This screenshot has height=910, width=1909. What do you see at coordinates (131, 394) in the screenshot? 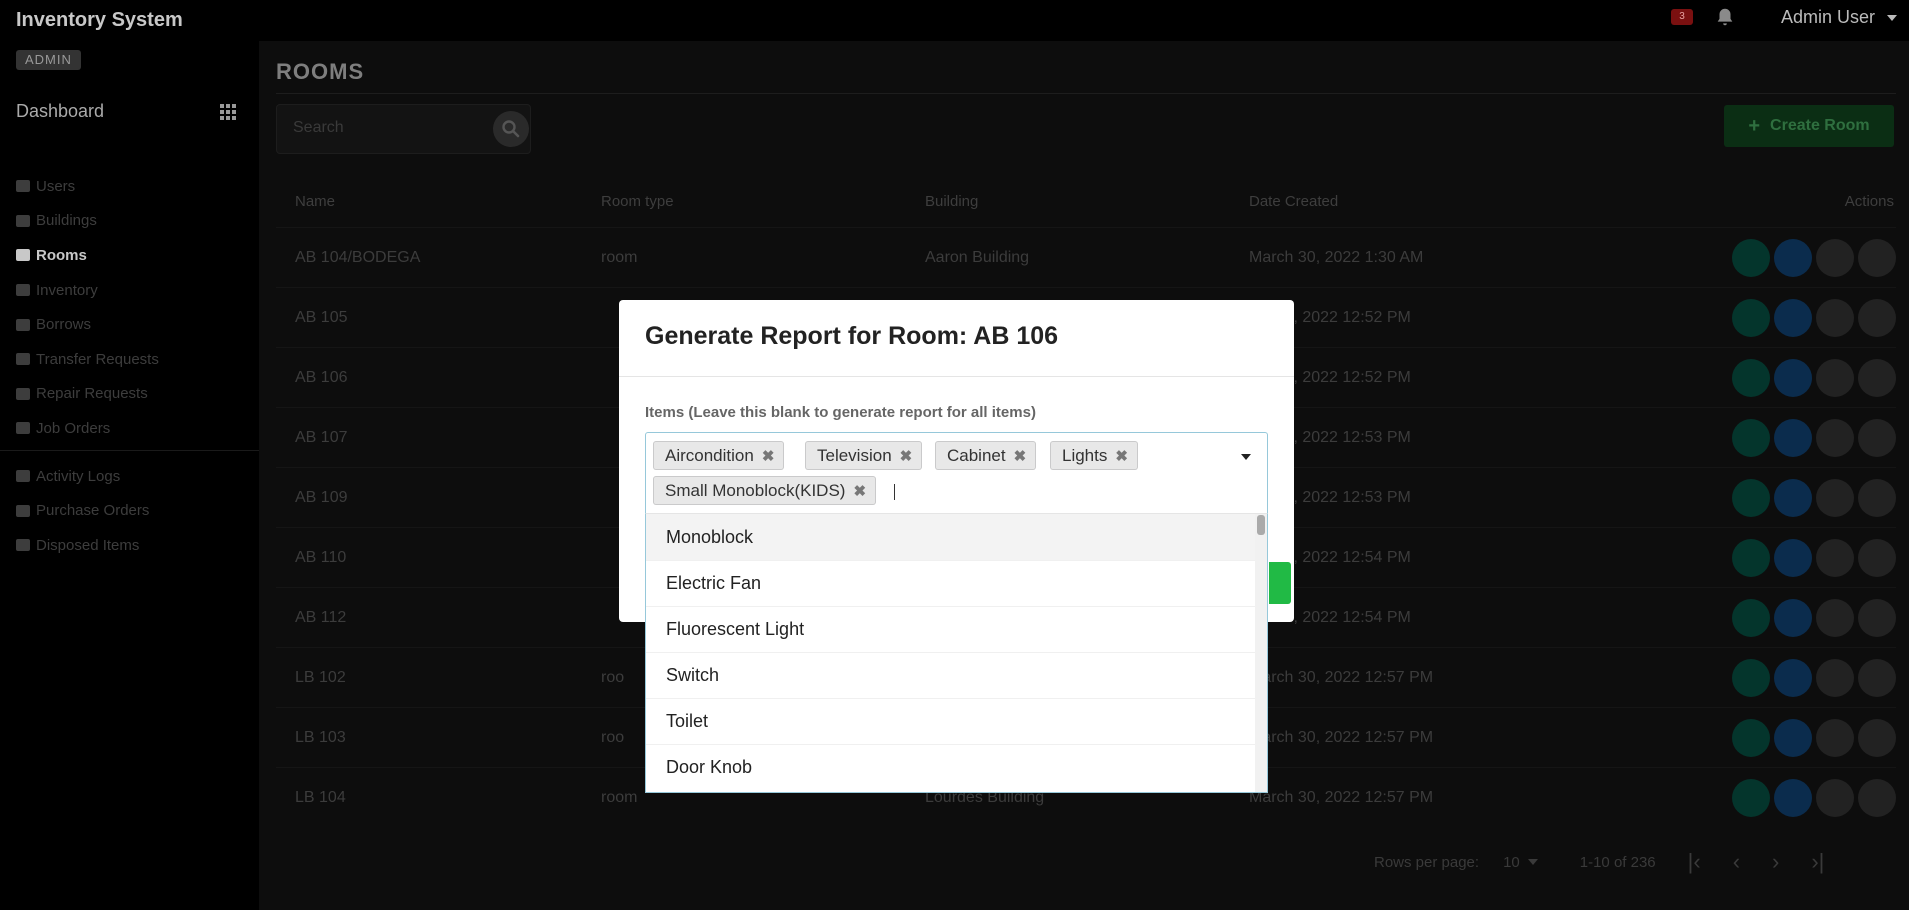
I see `sidebar-item-repair-requests: Repair Requests` at bounding box center [131, 394].